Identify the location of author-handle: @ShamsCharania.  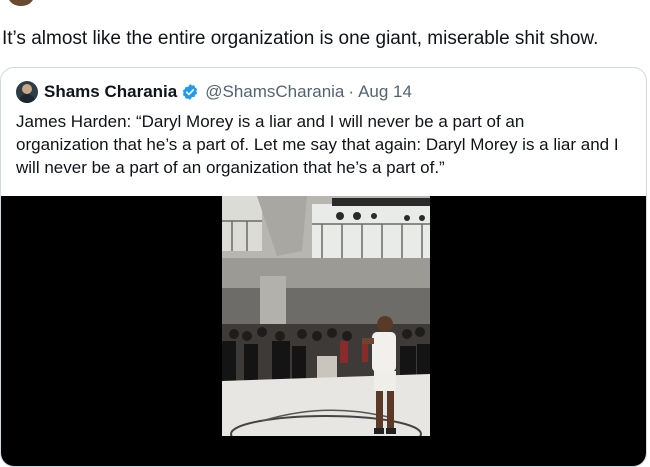
(274, 92).